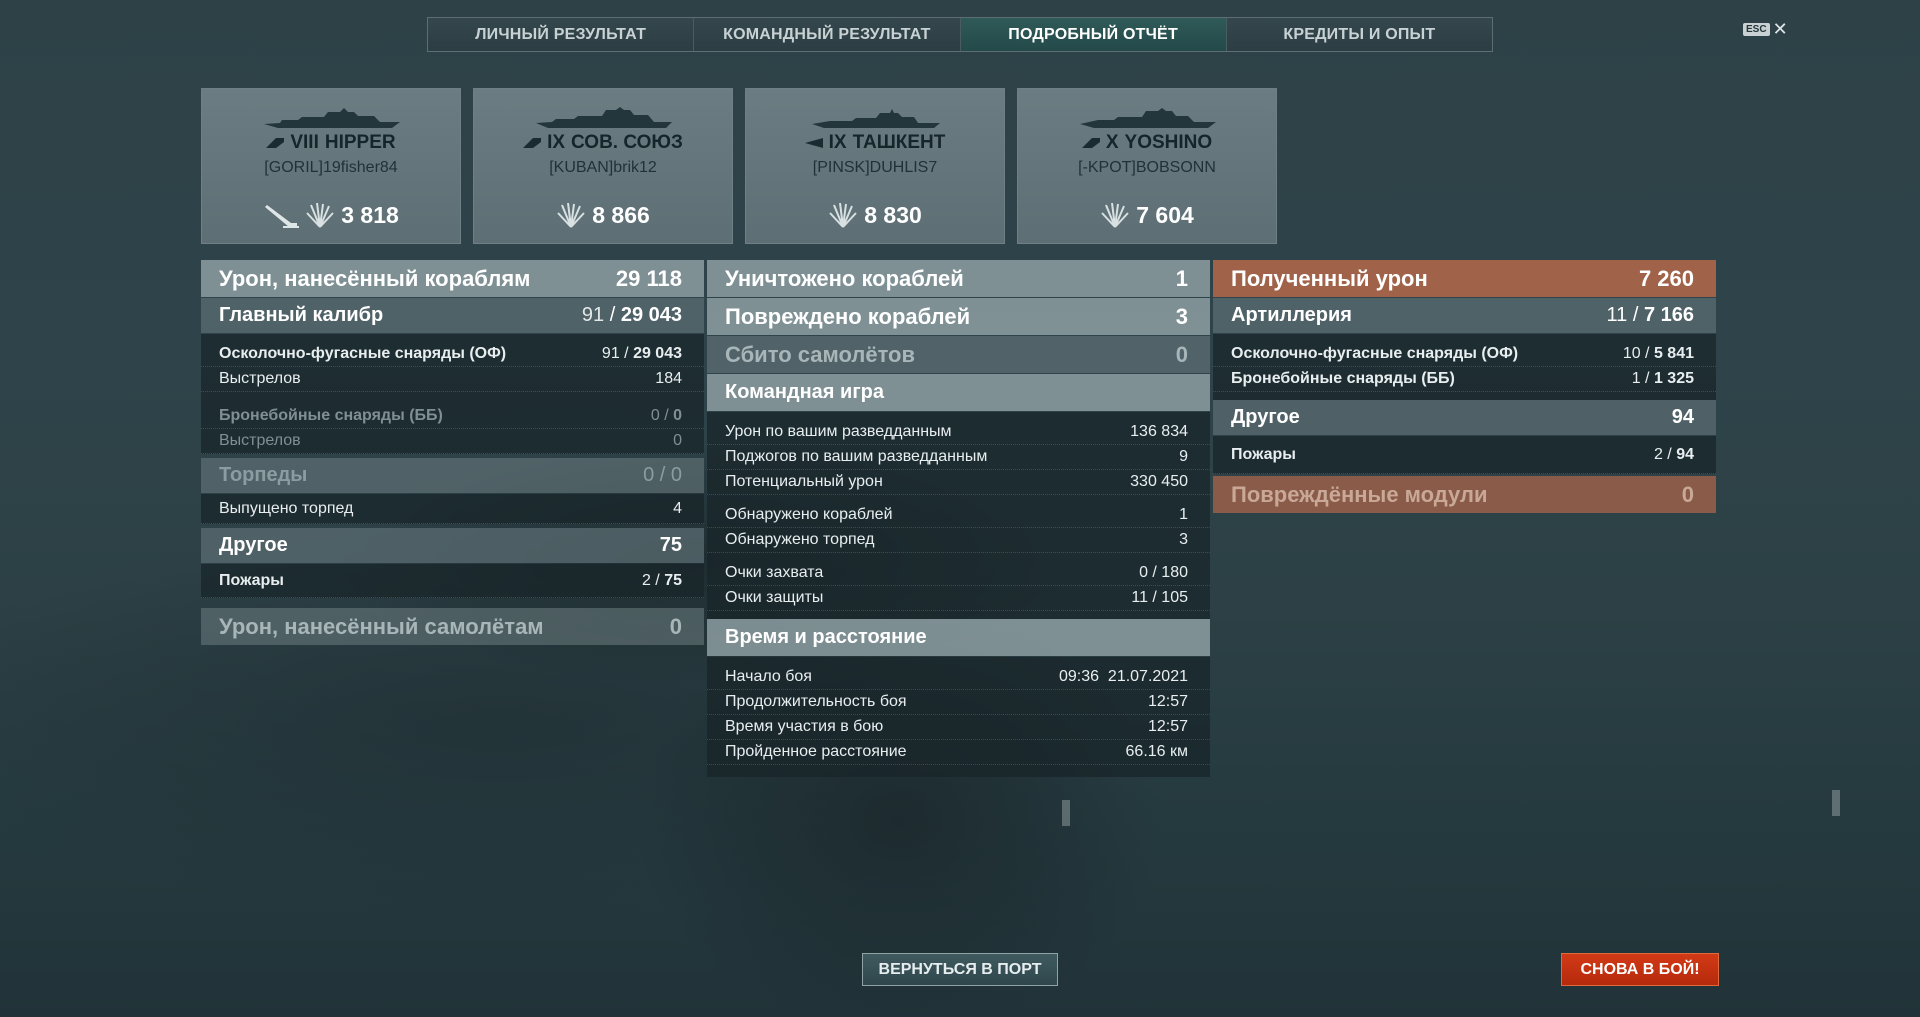 The height and width of the screenshot is (1017, 1920). Describe the element at coordinates (452, 315) in the screenshot. I see `main-caliber-row: Главный калибр 91 / 29 043` at that location.